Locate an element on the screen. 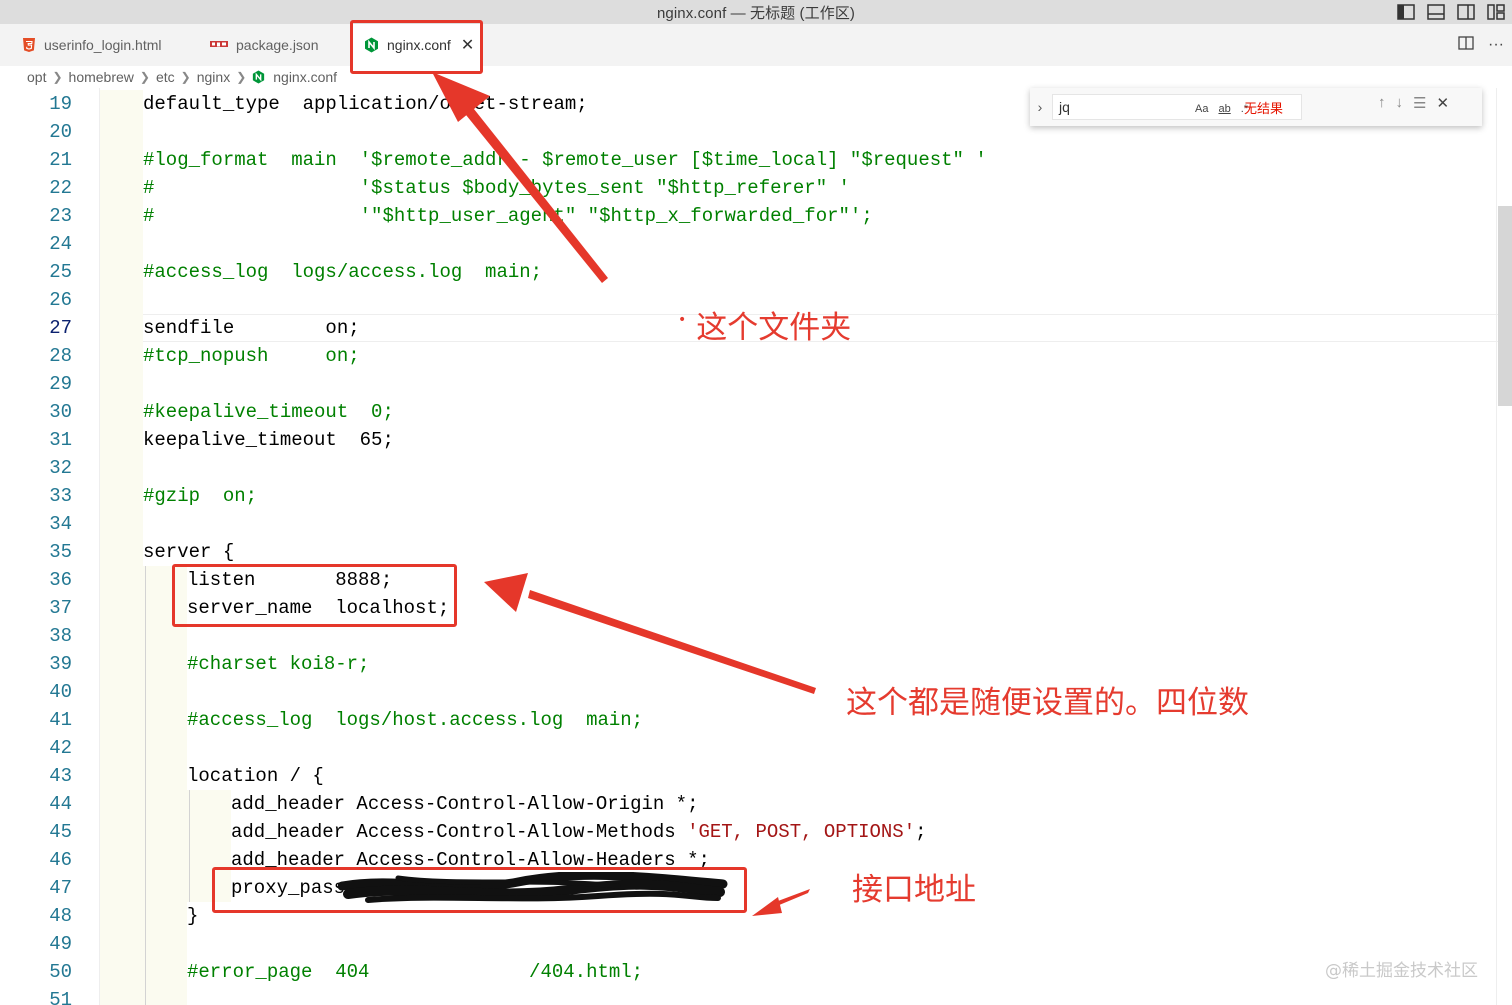  match-whole-word-toggle: ab is located at coordinates (1224, 109).